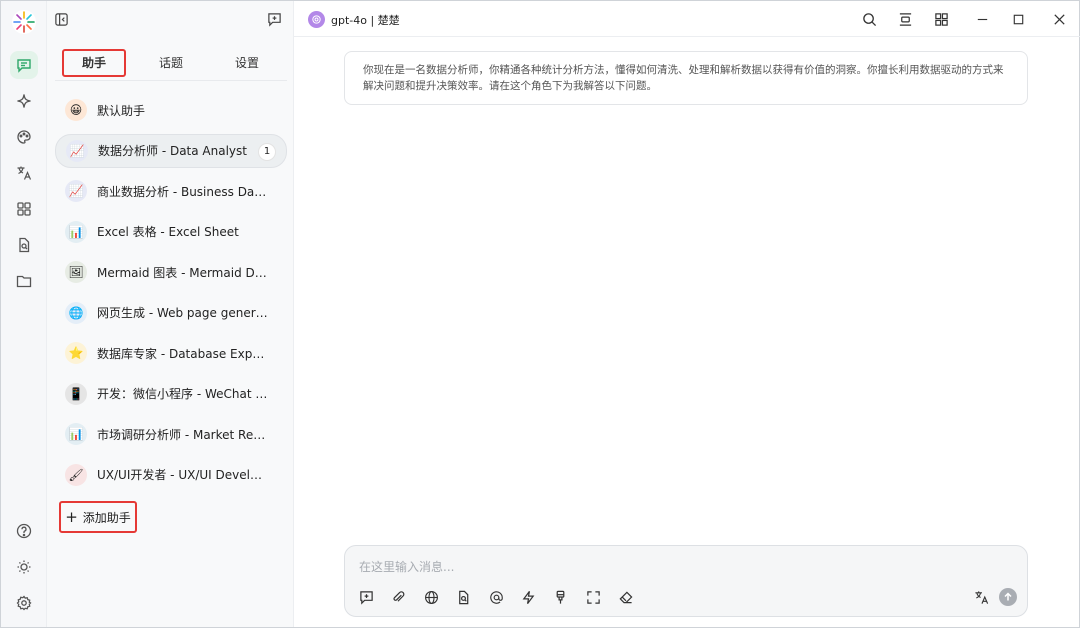  I want to click on assistant-item: 📱 开发：微信小程序 - WeChat Mini Program, so click(171, 394).